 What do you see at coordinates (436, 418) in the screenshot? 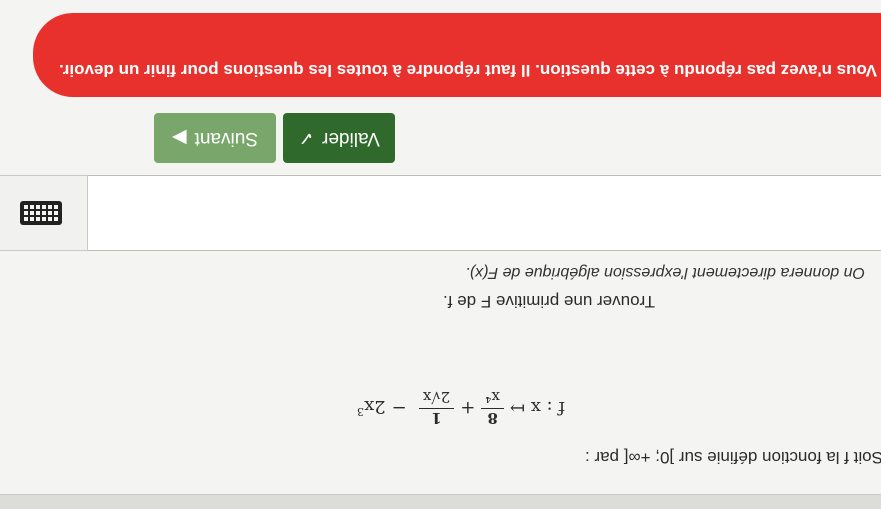
I see `fraction-numerator: 1` at bounding box center [436, 418].